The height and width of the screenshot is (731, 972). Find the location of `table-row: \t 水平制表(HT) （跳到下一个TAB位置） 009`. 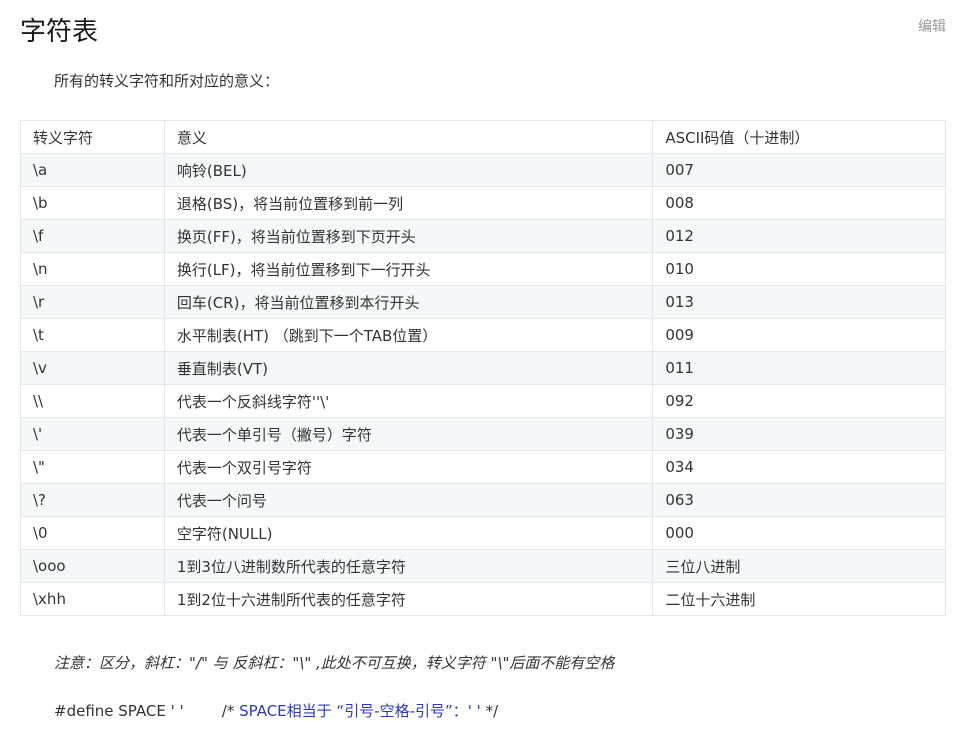

table-row: \t 水平制表(HT) （跳到下一个TAB位置） 009 is located at coordinates (483, 335).